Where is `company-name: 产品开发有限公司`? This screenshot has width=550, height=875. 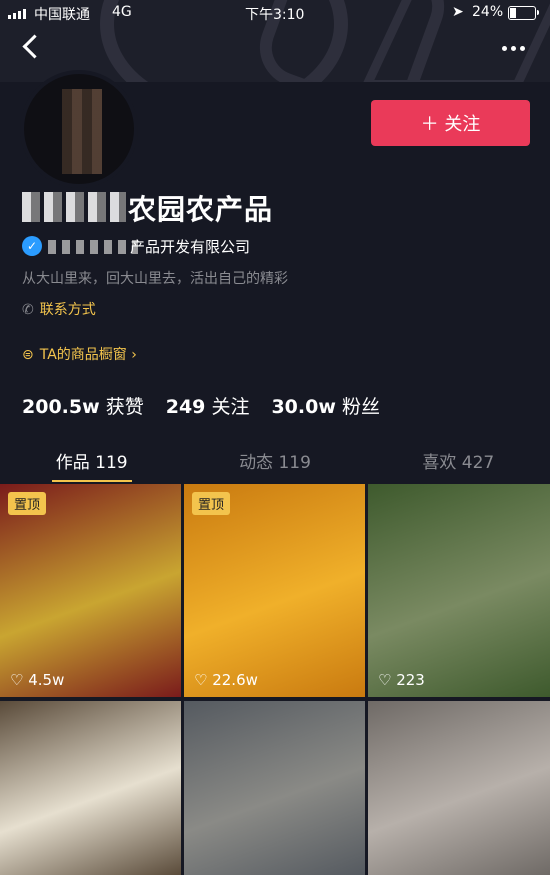
company-name: 产品开发有限公司 is located at coordinates (190, 247).